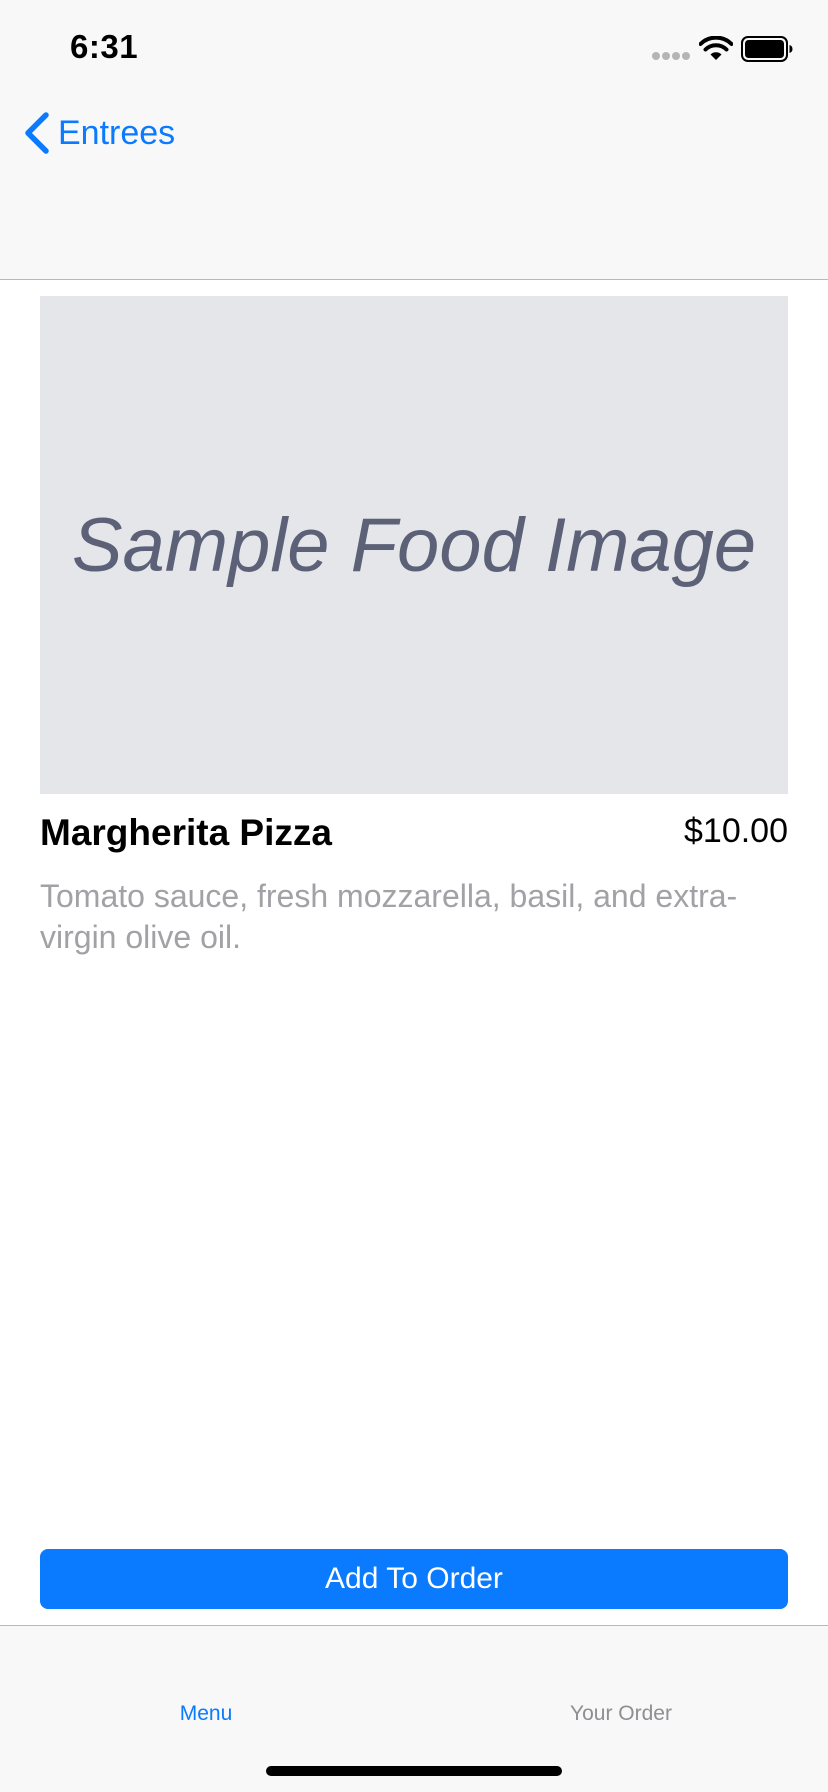 This screenshot has height=1792, width=828. Describe the element at coordinates (206, 1714) in the screenshot. I see `tab-menu: Menu` at that location.